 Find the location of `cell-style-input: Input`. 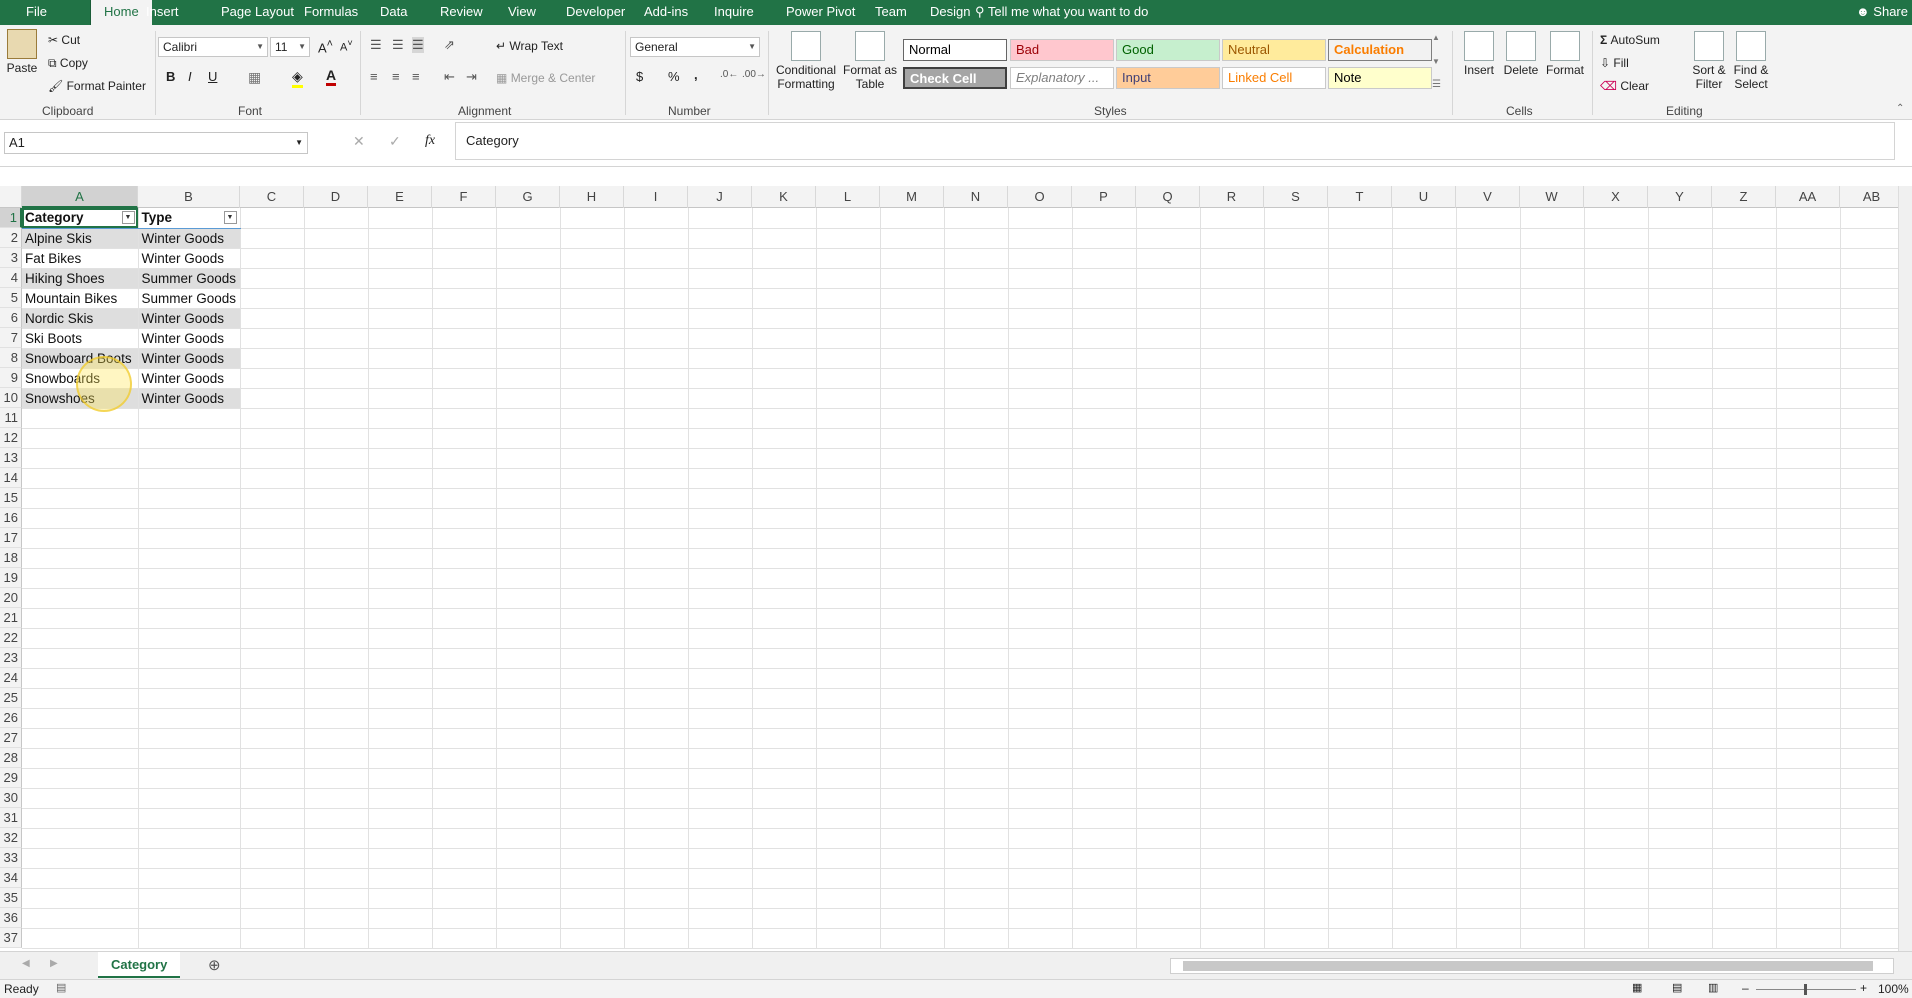

cell-style-input: Input is located at coordinates (1168, 78).